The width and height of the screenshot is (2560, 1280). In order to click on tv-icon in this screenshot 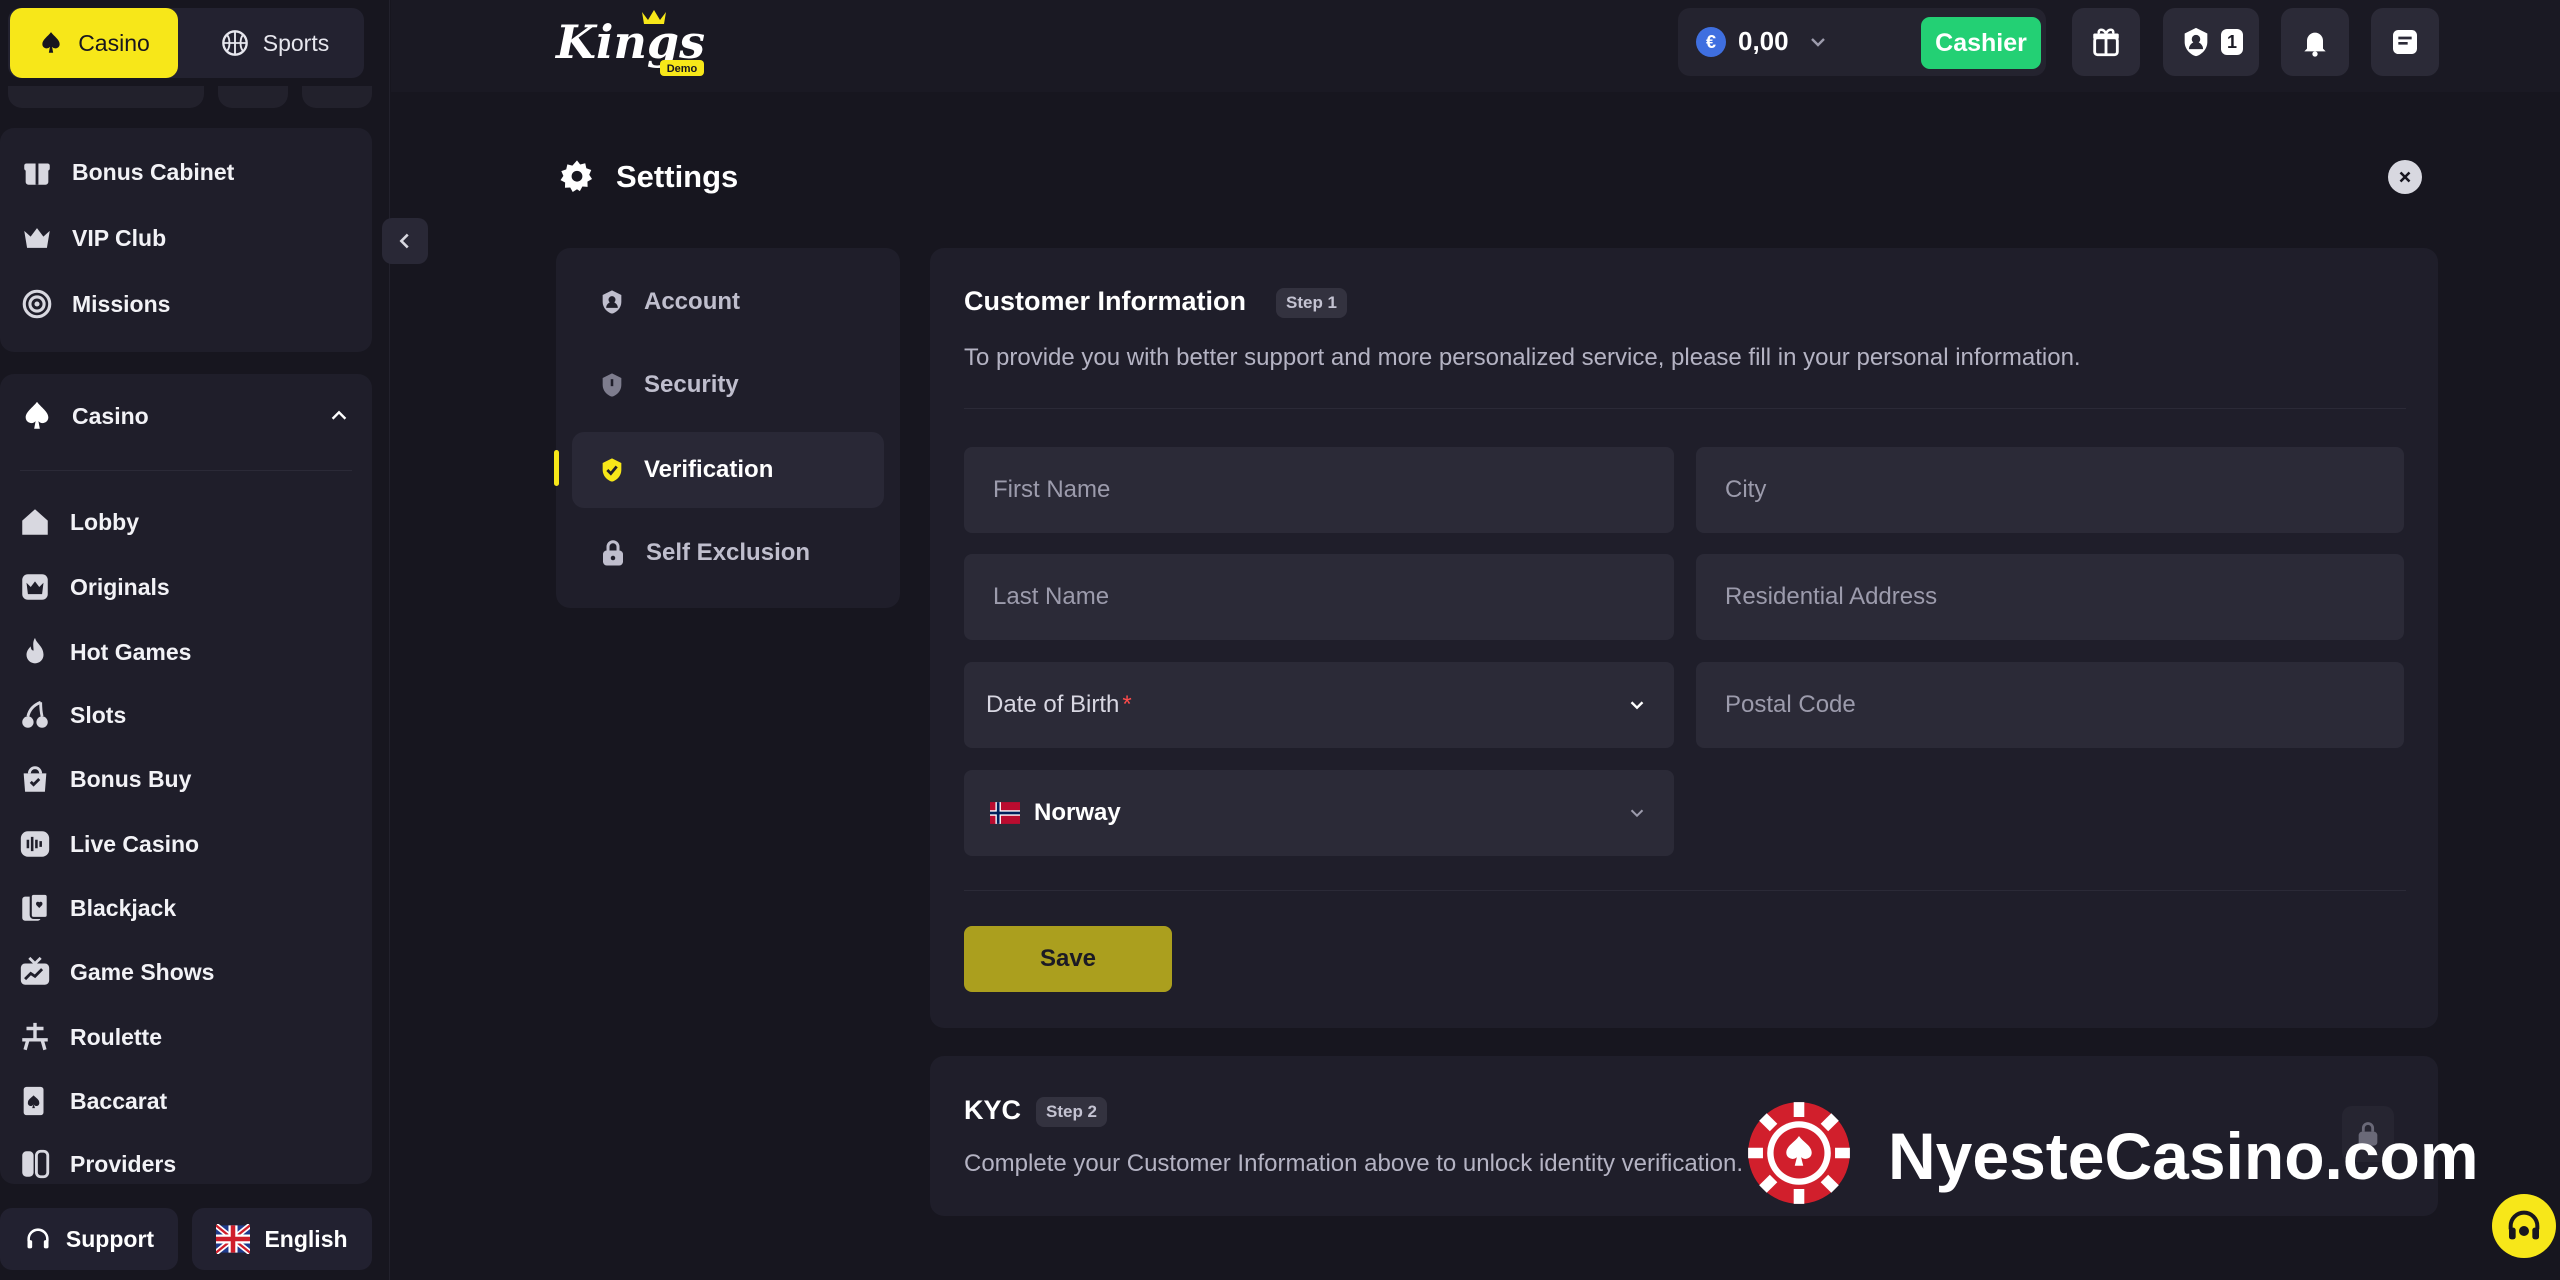, I will do `click(35, 970)`.